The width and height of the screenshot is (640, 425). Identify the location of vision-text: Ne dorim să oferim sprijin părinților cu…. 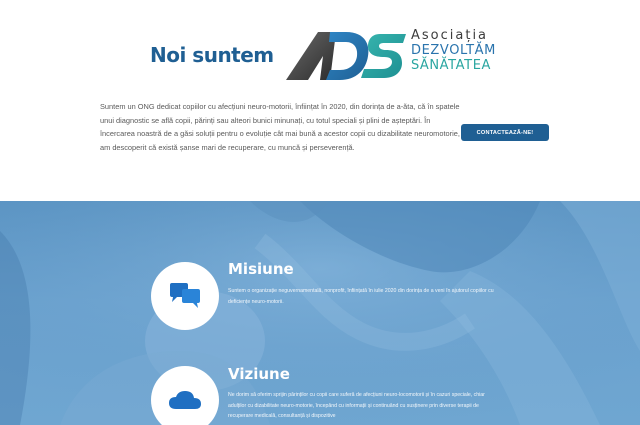
(356, 405).